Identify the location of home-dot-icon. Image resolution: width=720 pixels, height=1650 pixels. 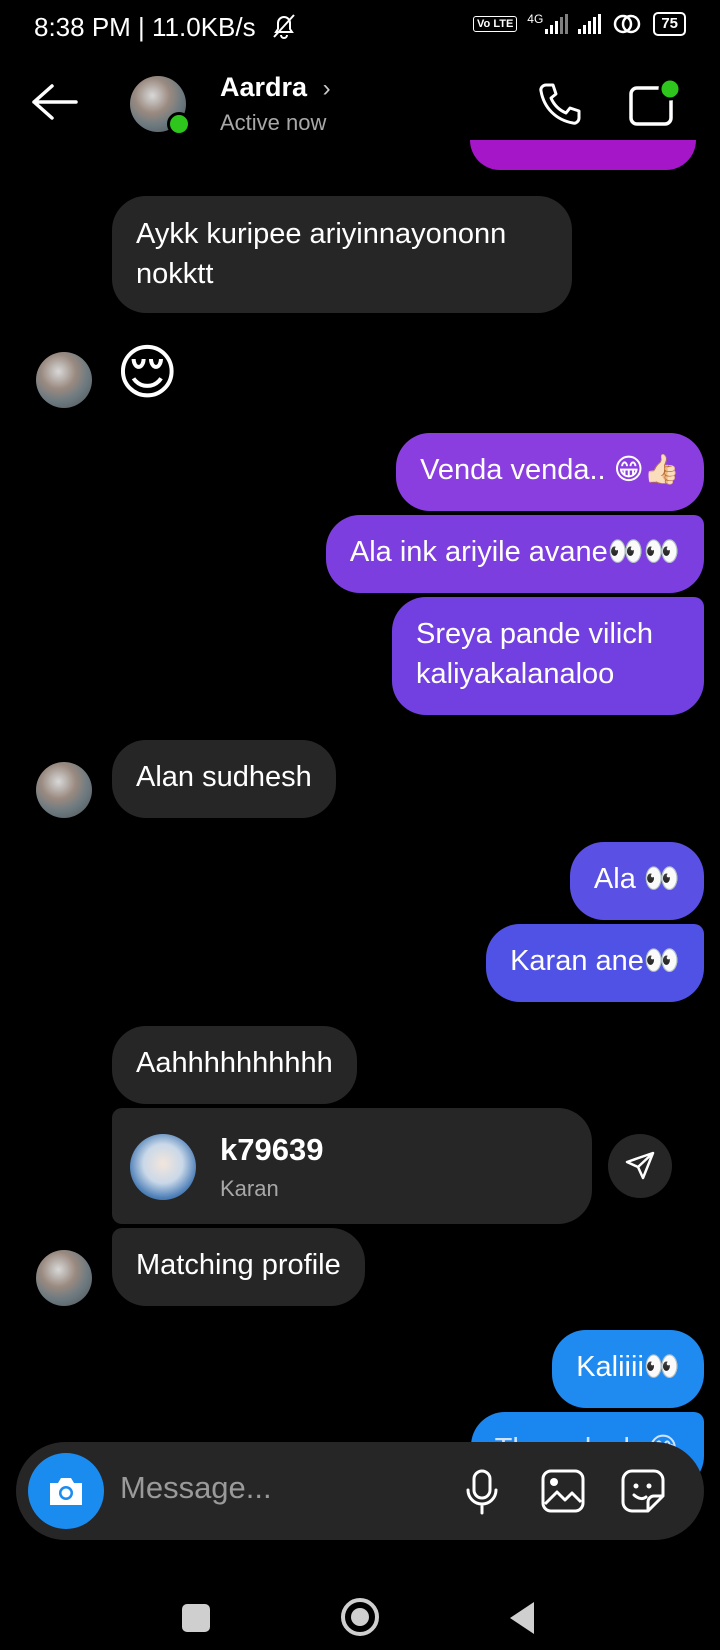
(360, 1617).